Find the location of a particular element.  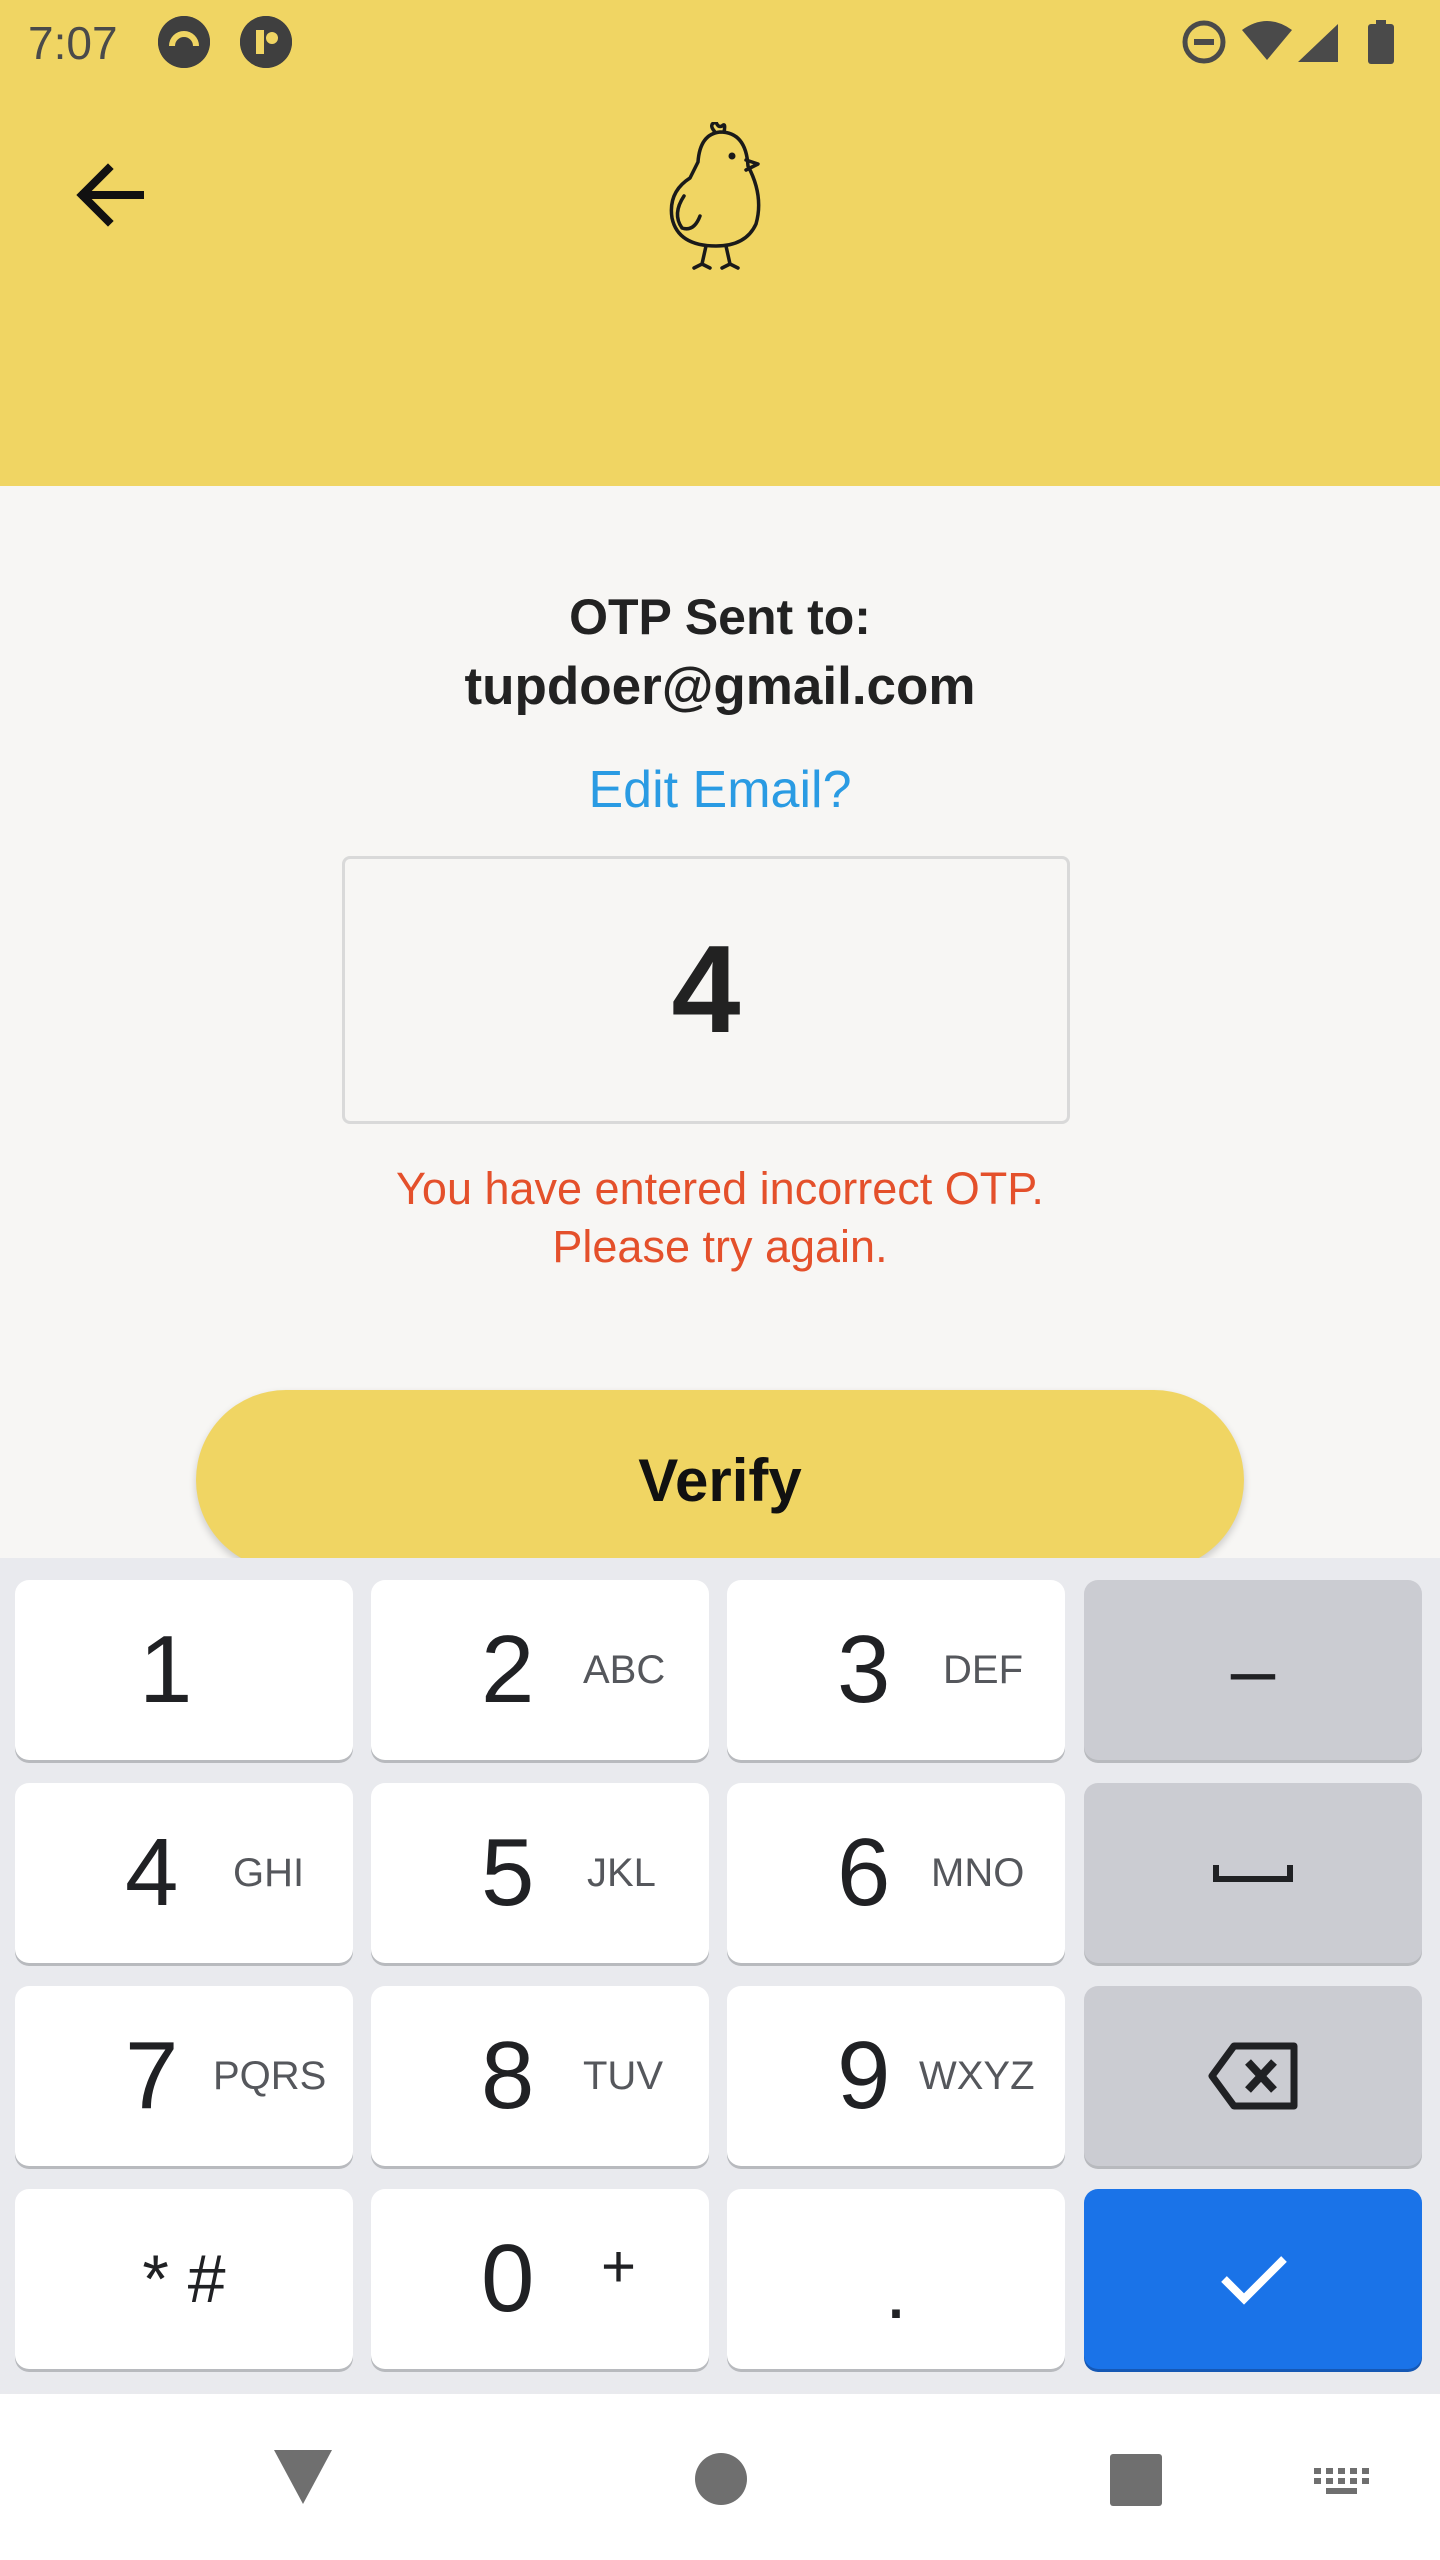

key-number: 3 is located at coordinates (864, 1669).